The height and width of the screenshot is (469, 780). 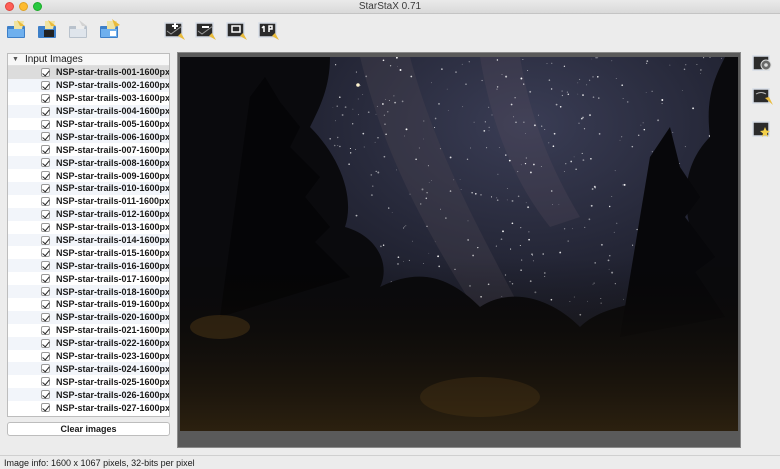 I want to click on file-name: NSP-star-trails-006-1600px., so click(x=113, y=136).